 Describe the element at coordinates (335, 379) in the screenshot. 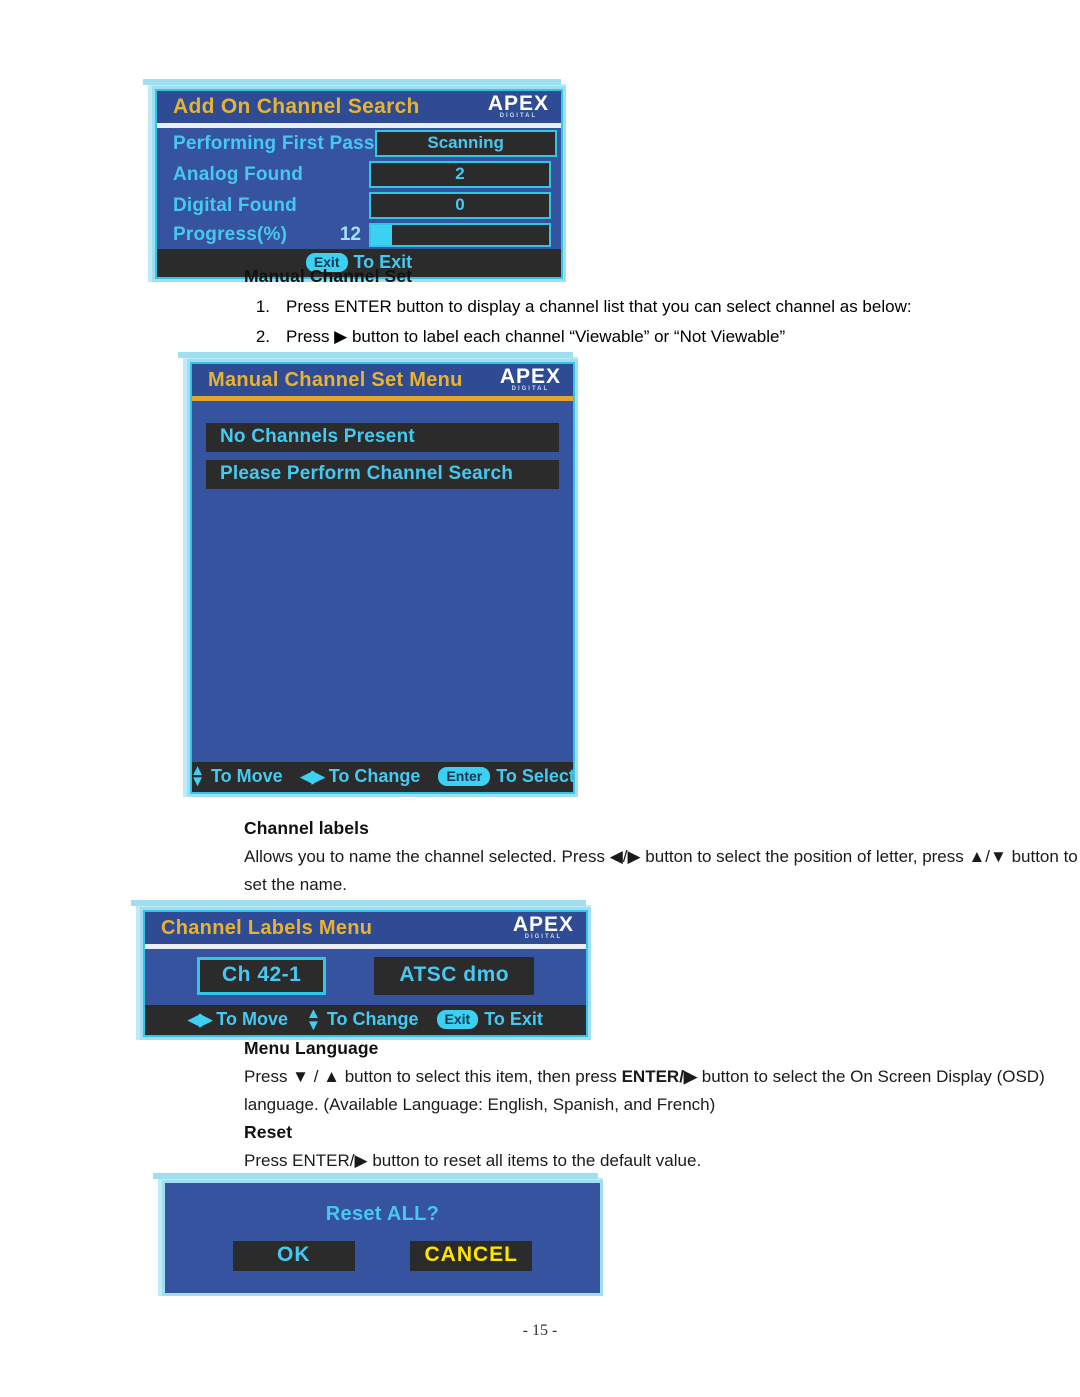

I see `osd-title: Manual Channel Set Menu` at that location.